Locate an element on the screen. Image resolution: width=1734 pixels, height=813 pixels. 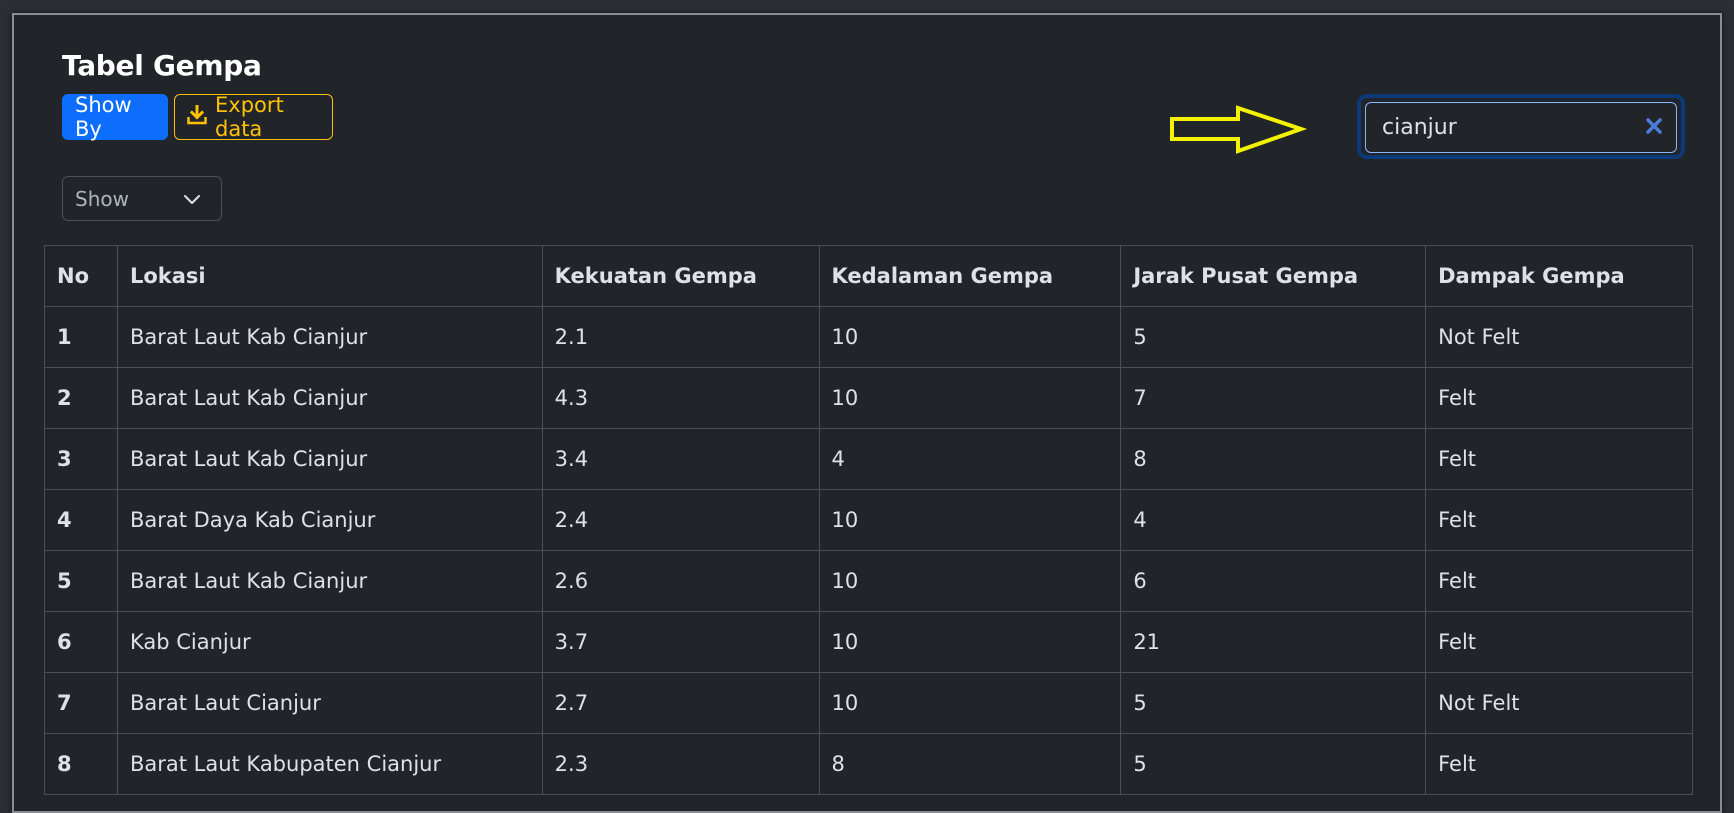
cell-jarak: 4 is located at coordinates (1273, 520).